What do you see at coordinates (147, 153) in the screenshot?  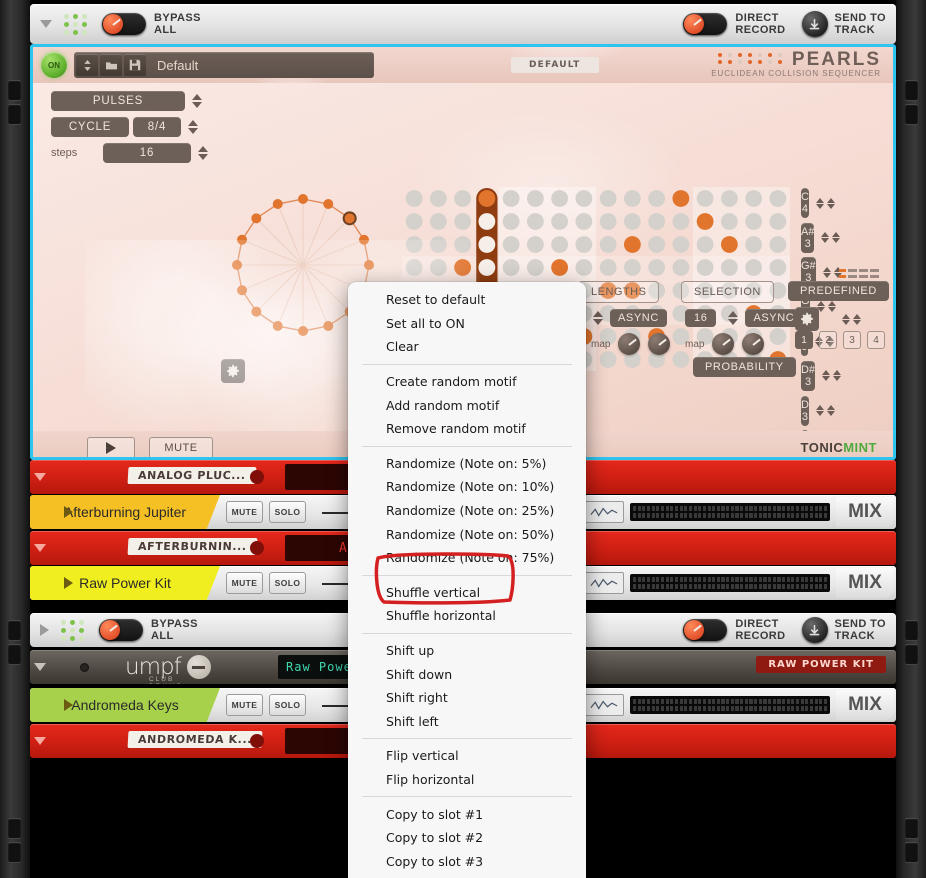 I see `steps-value: 16` at bounding box center [147, 153].